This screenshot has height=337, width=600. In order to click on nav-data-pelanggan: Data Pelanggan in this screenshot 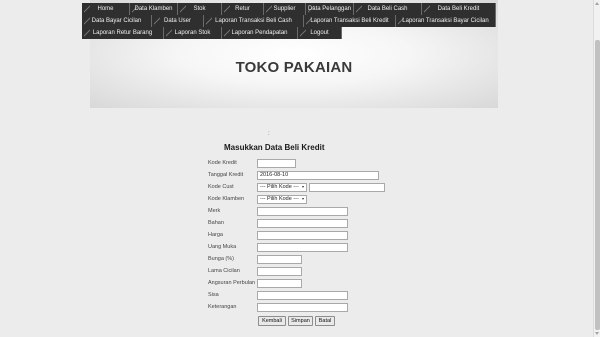, I will do `click(330, 9)`.